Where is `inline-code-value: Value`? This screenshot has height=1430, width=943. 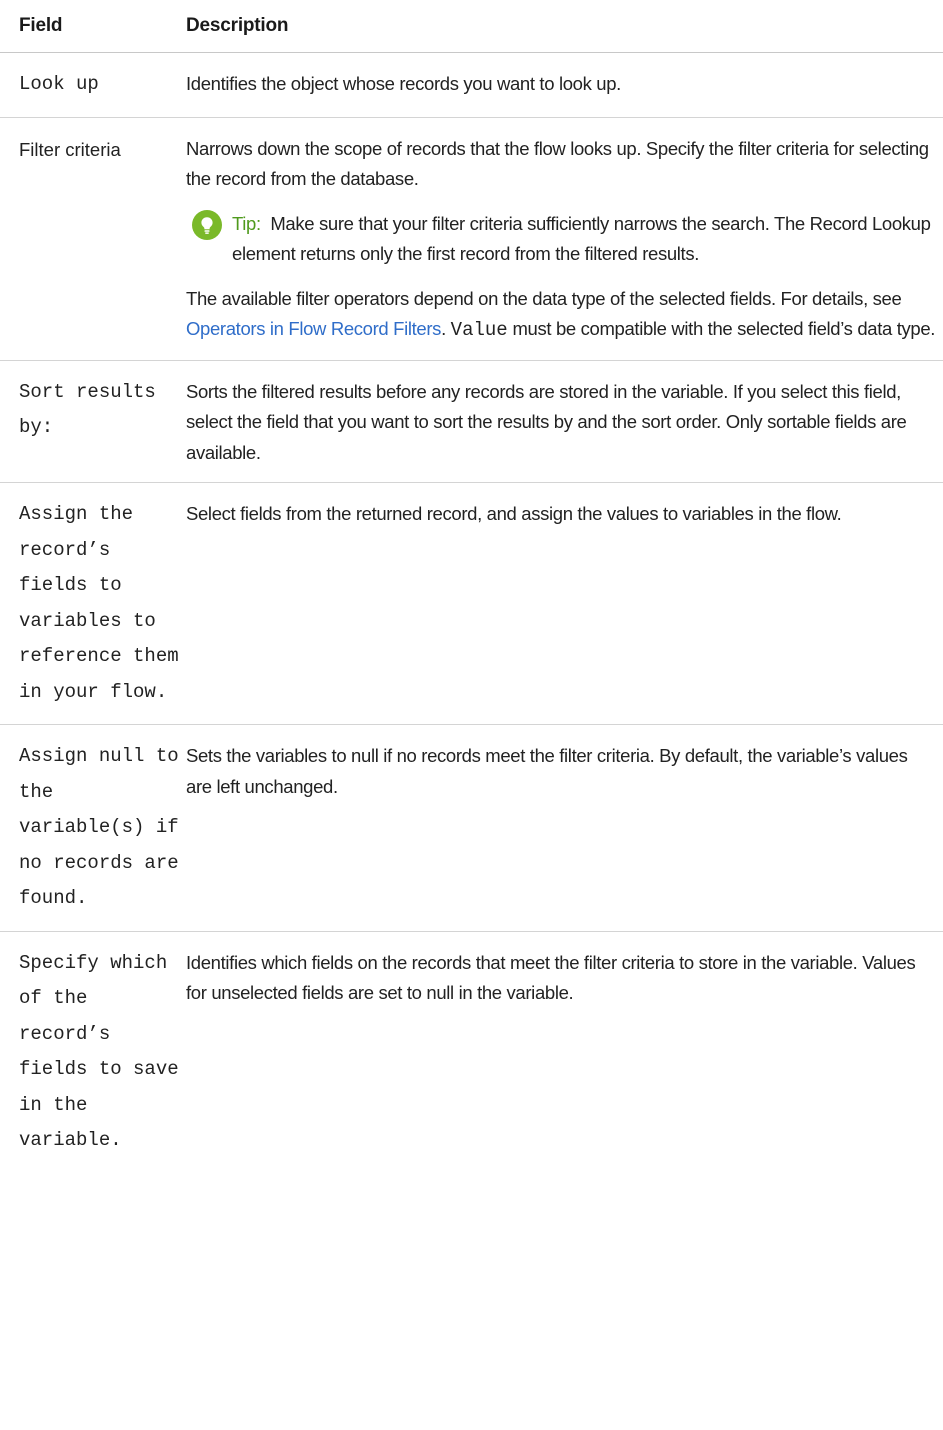
inline-code-value: Value is located at coordinates (479, 330).